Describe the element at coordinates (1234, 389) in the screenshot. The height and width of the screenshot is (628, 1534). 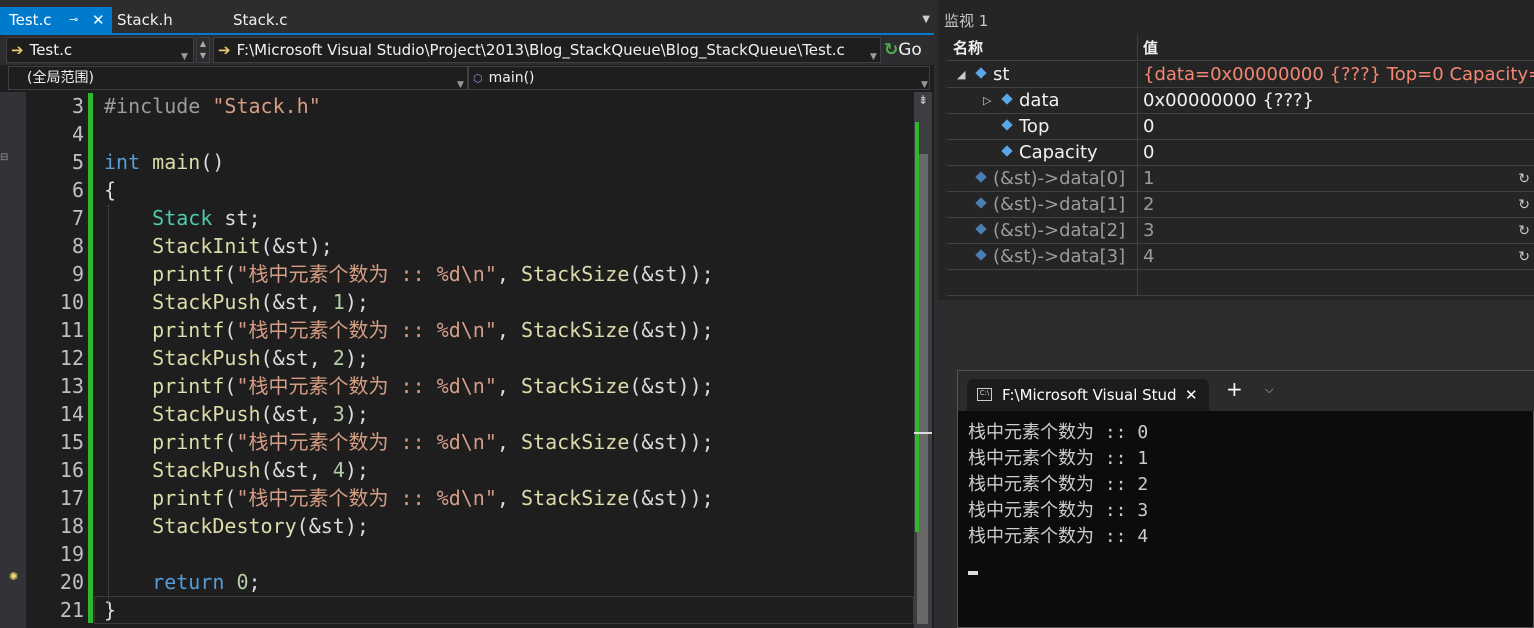
I see `new-tab-icon: +` at that location.